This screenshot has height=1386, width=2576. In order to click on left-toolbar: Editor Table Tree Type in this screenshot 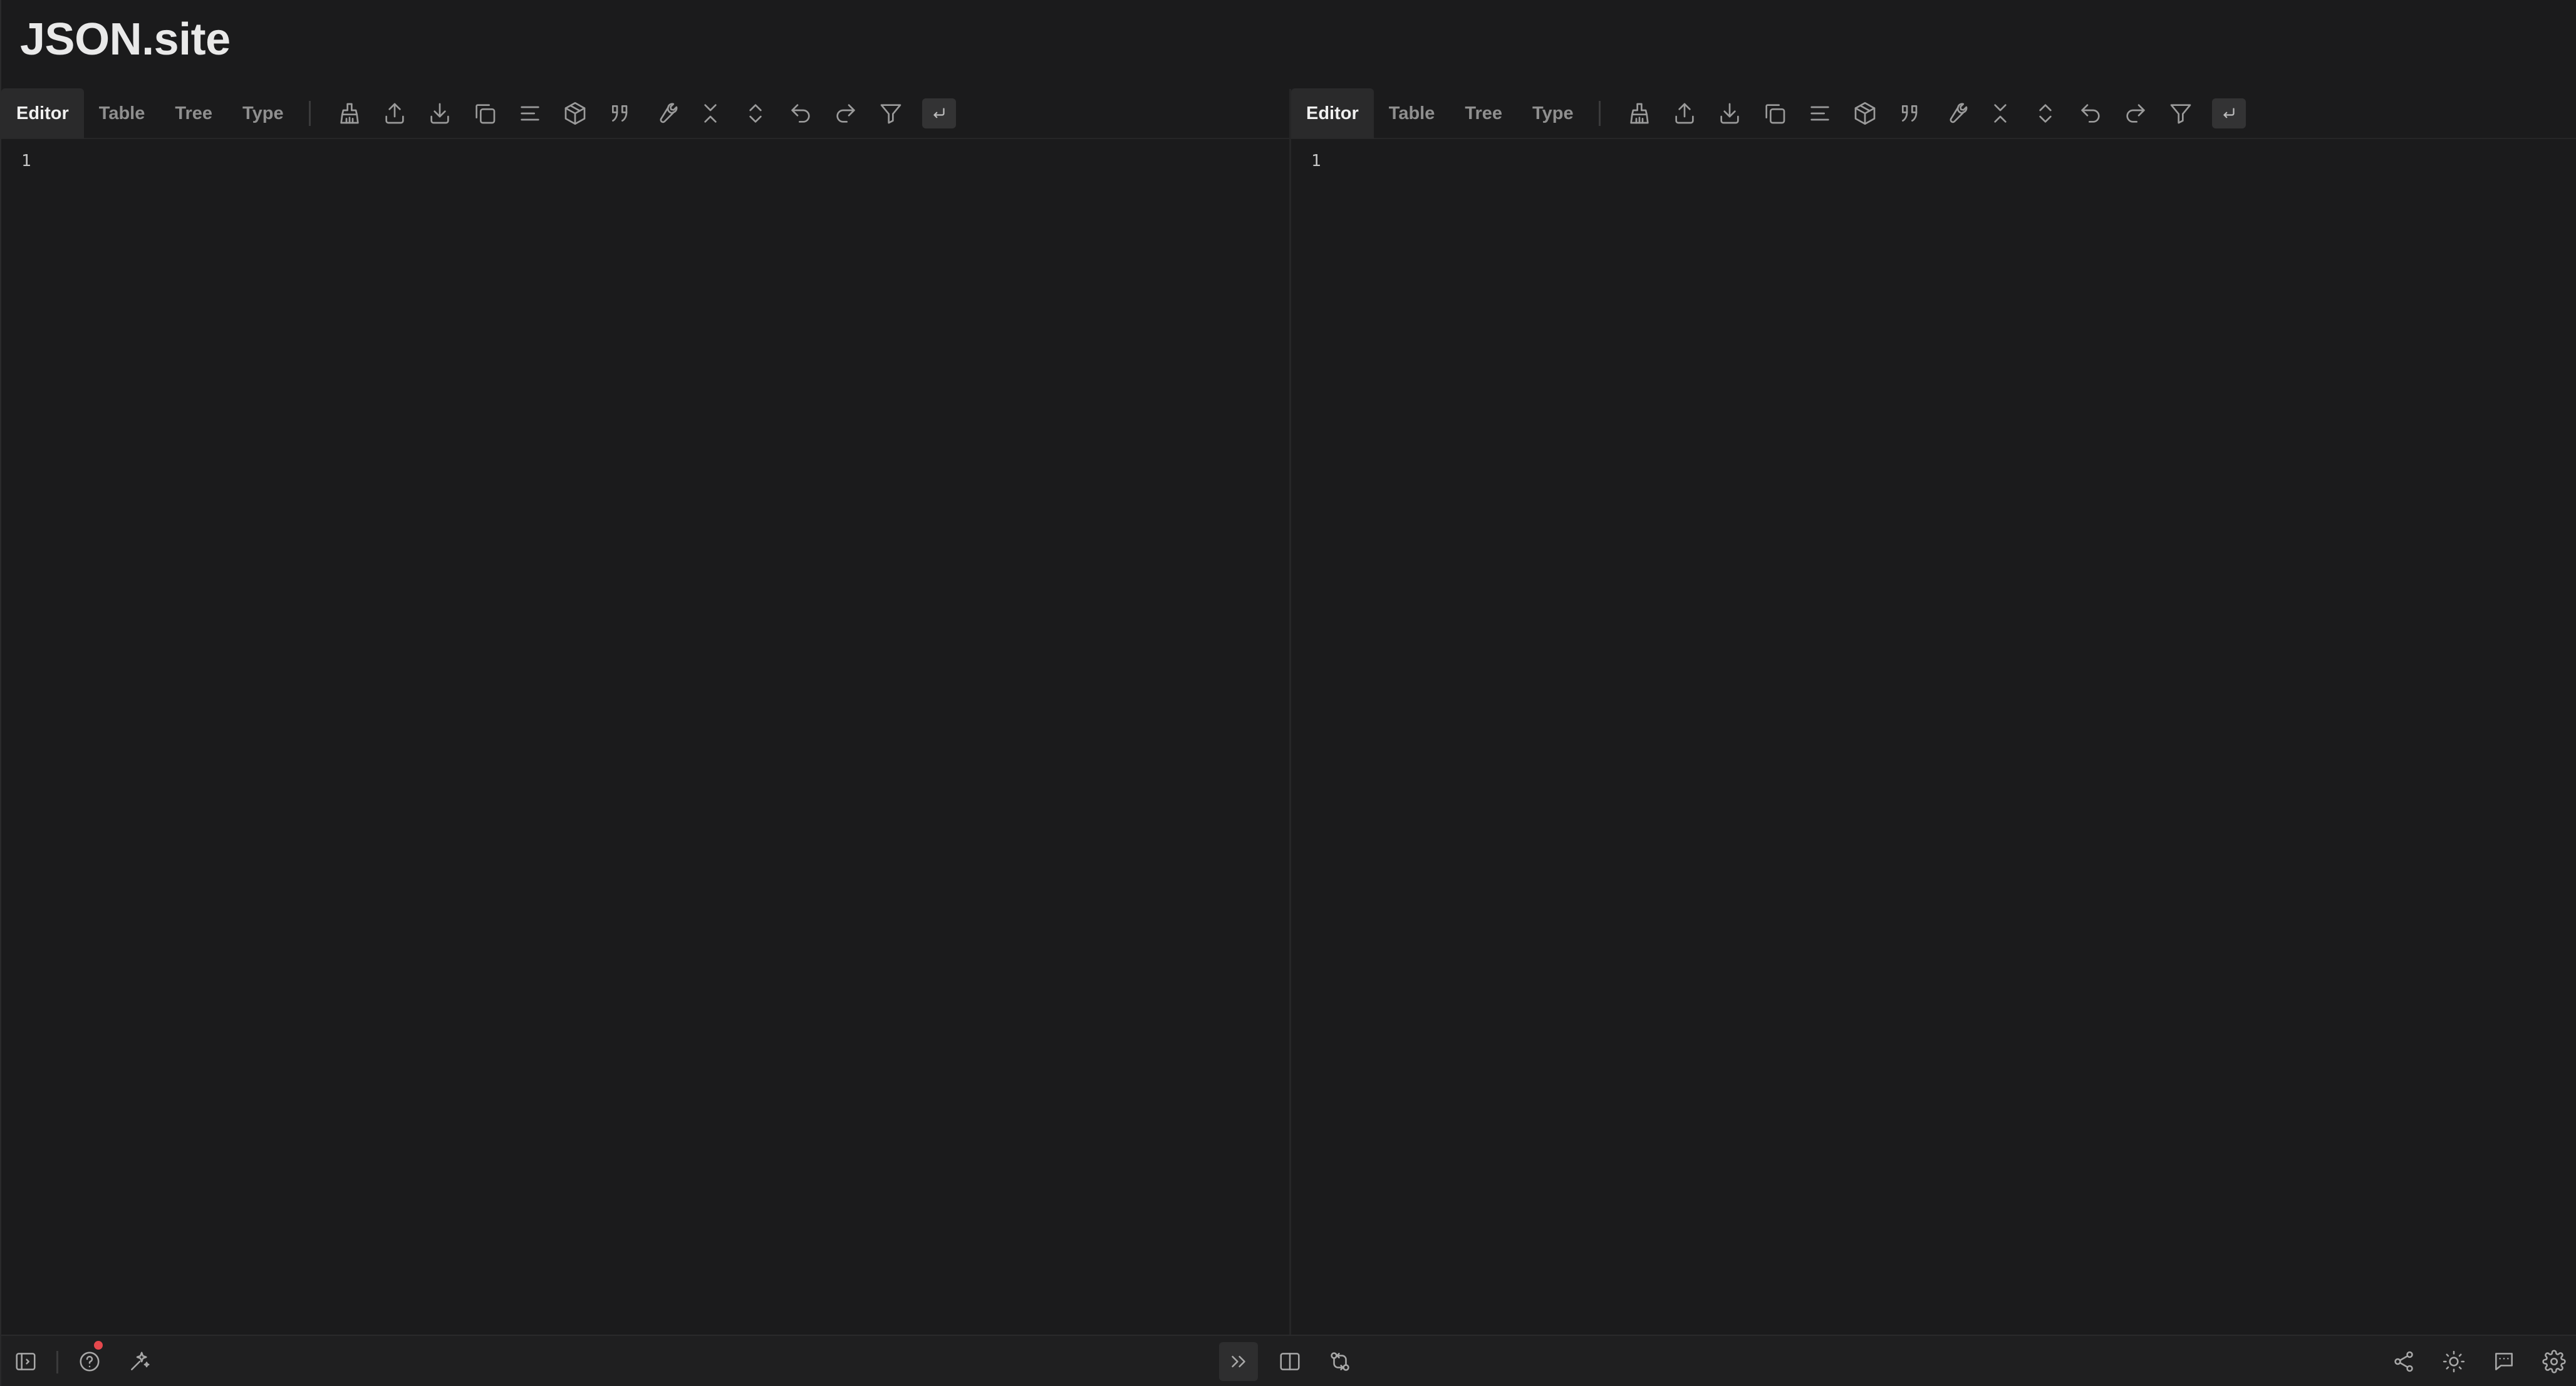, I will do `click(645, 113)`.